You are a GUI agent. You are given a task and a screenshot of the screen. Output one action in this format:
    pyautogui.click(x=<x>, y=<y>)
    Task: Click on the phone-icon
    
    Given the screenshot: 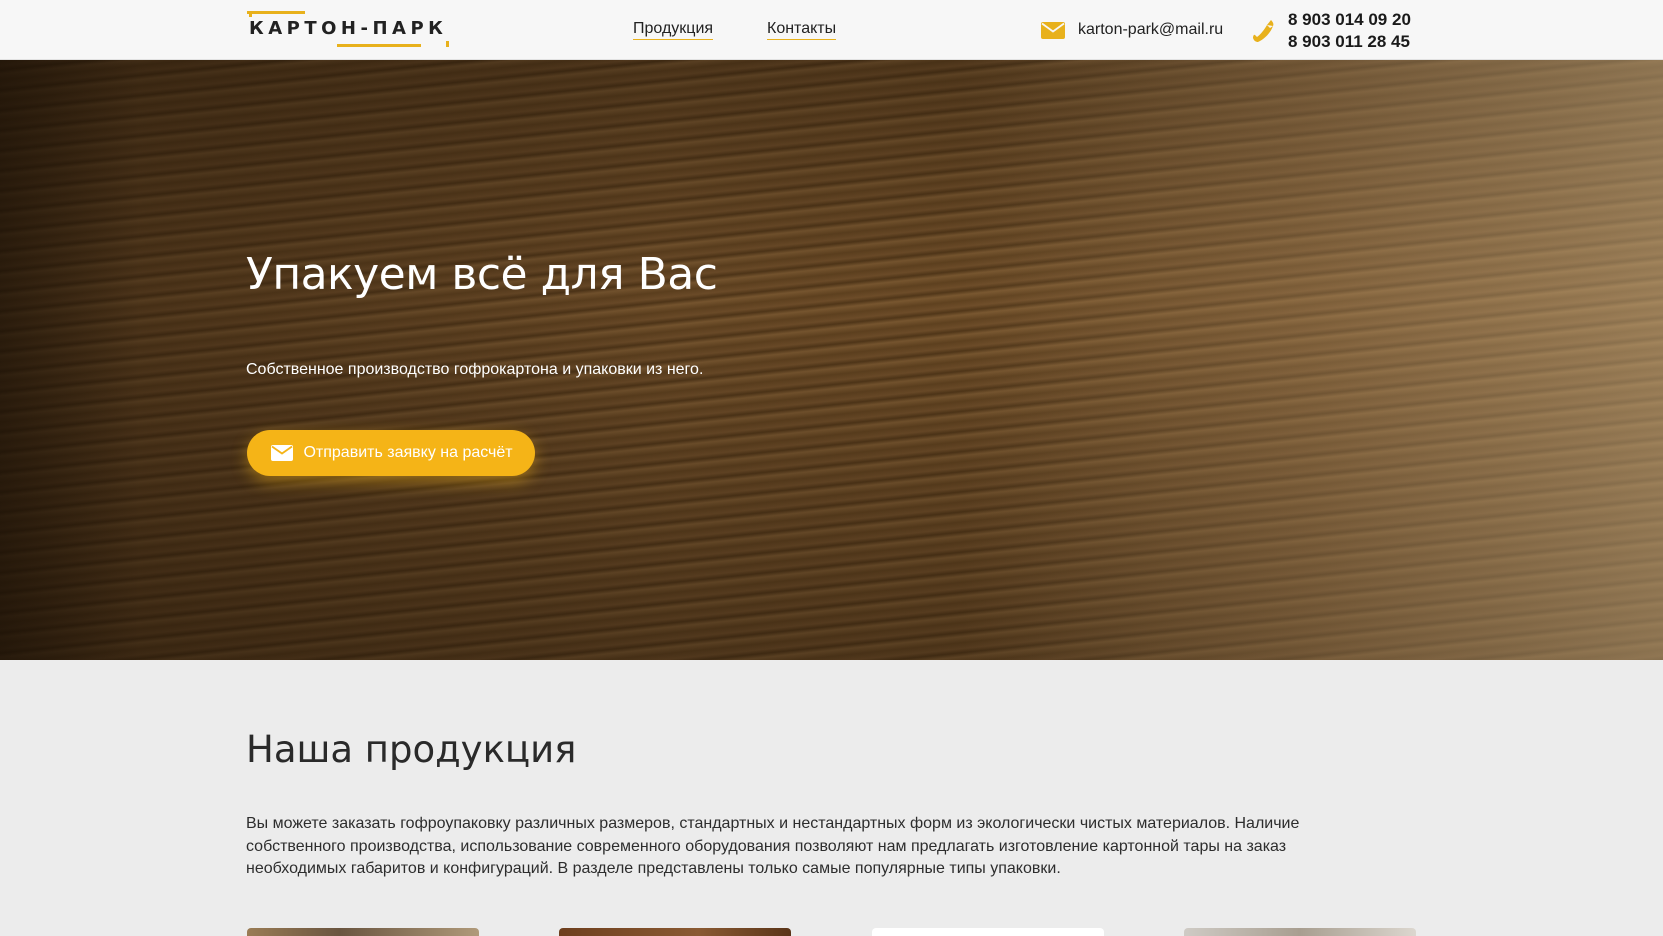 What is the action you would take?
    pyautogui.click(x=1263, y=31)
    